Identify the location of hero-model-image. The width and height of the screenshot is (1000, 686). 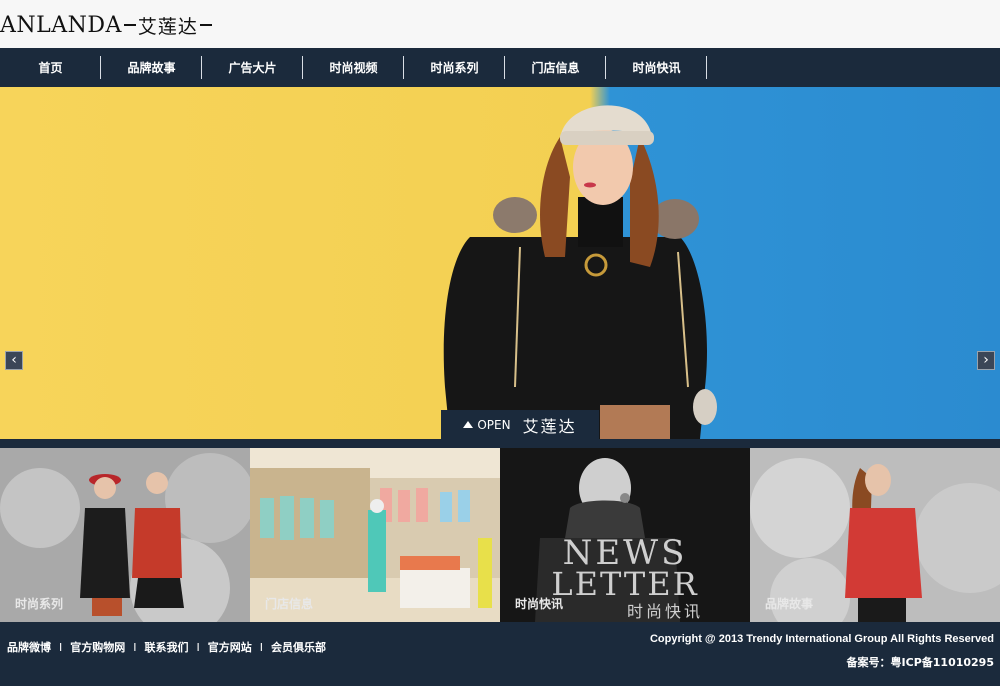
(580, 272).